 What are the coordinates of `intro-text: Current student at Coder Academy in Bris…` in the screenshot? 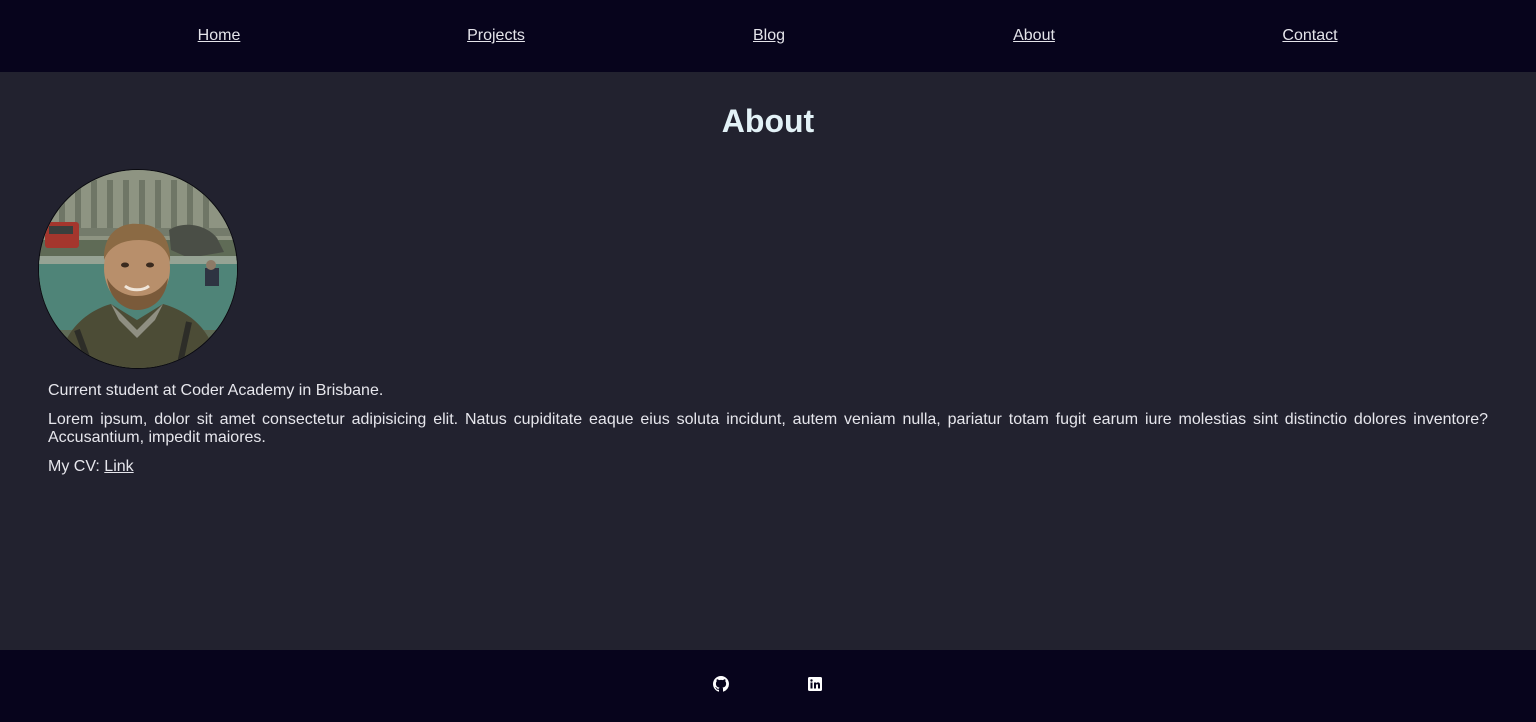 It's located at (216, 390).